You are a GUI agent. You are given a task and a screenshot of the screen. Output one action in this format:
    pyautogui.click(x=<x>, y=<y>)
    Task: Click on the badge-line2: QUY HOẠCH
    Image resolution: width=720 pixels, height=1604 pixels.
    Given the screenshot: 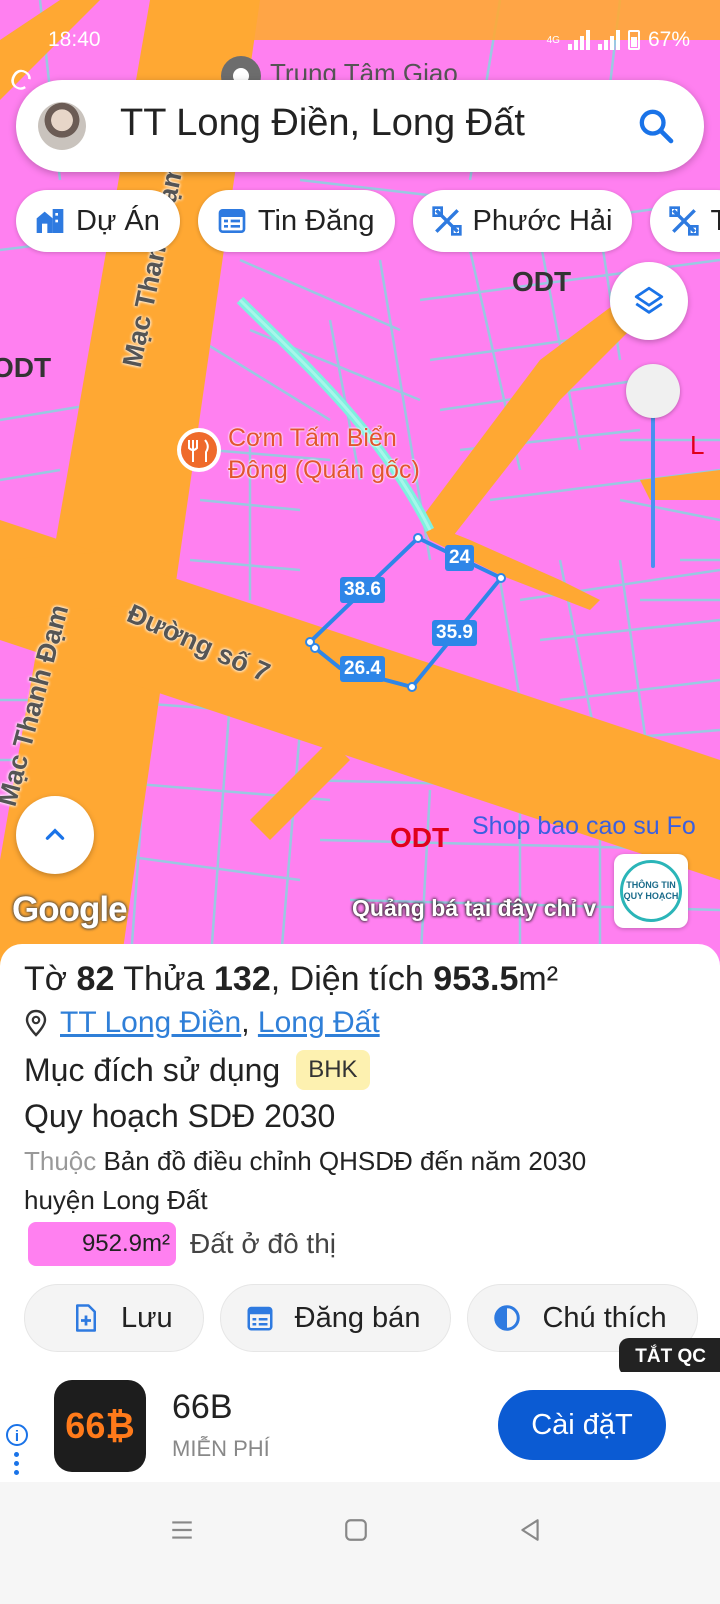 What is the action you would take?
    pyautogui.click(x=651, y=896)
    